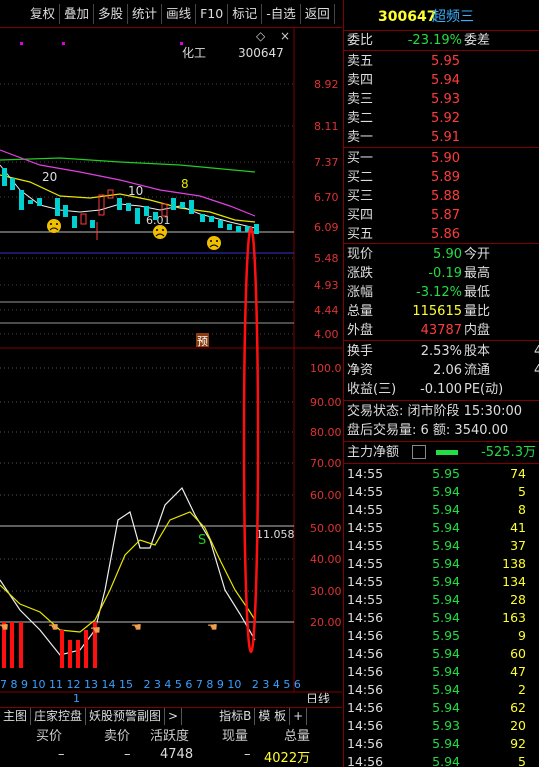 The height and width of the screenshot is (767, 539). I want to click on stat-value: 115615, so click(437, 311).